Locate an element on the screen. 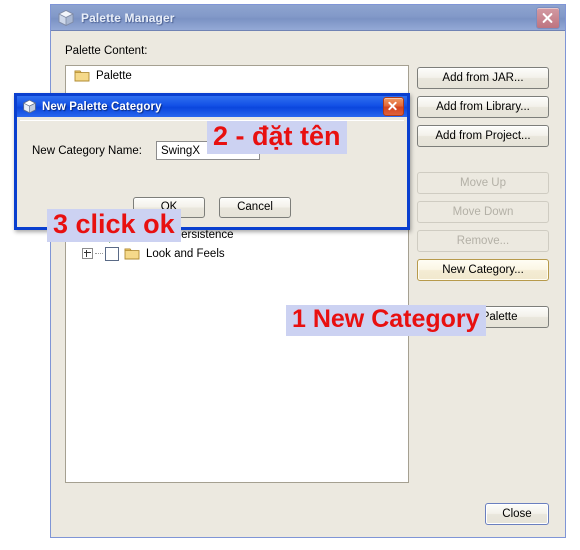  tree-checkbox is located at coordinates (112, 253).